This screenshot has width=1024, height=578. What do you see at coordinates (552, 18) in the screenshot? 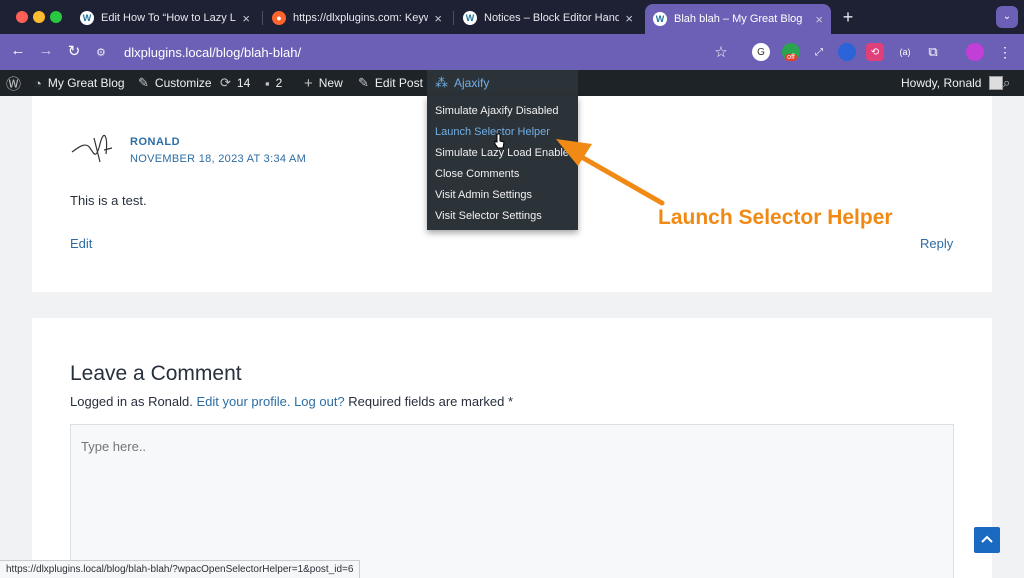
I see `tab-title: Notices – Block Editor Handb` at bounding box center [552, 18].